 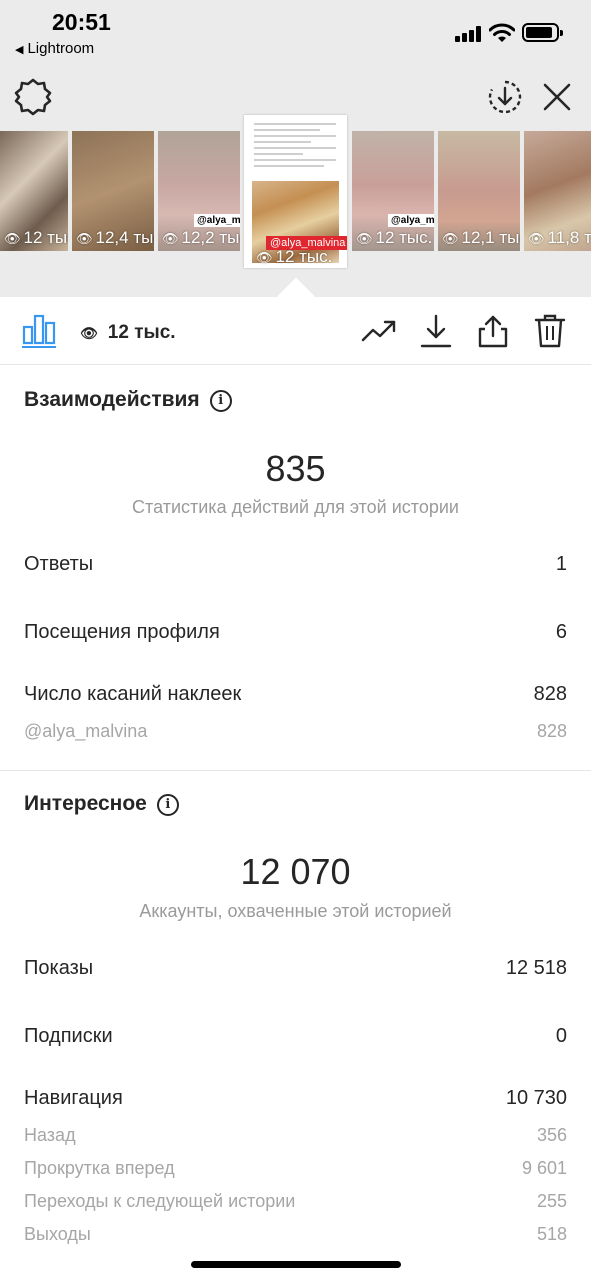 I want to click on stat-label: Прокрутка вперед, so click(x=99, y=1168).